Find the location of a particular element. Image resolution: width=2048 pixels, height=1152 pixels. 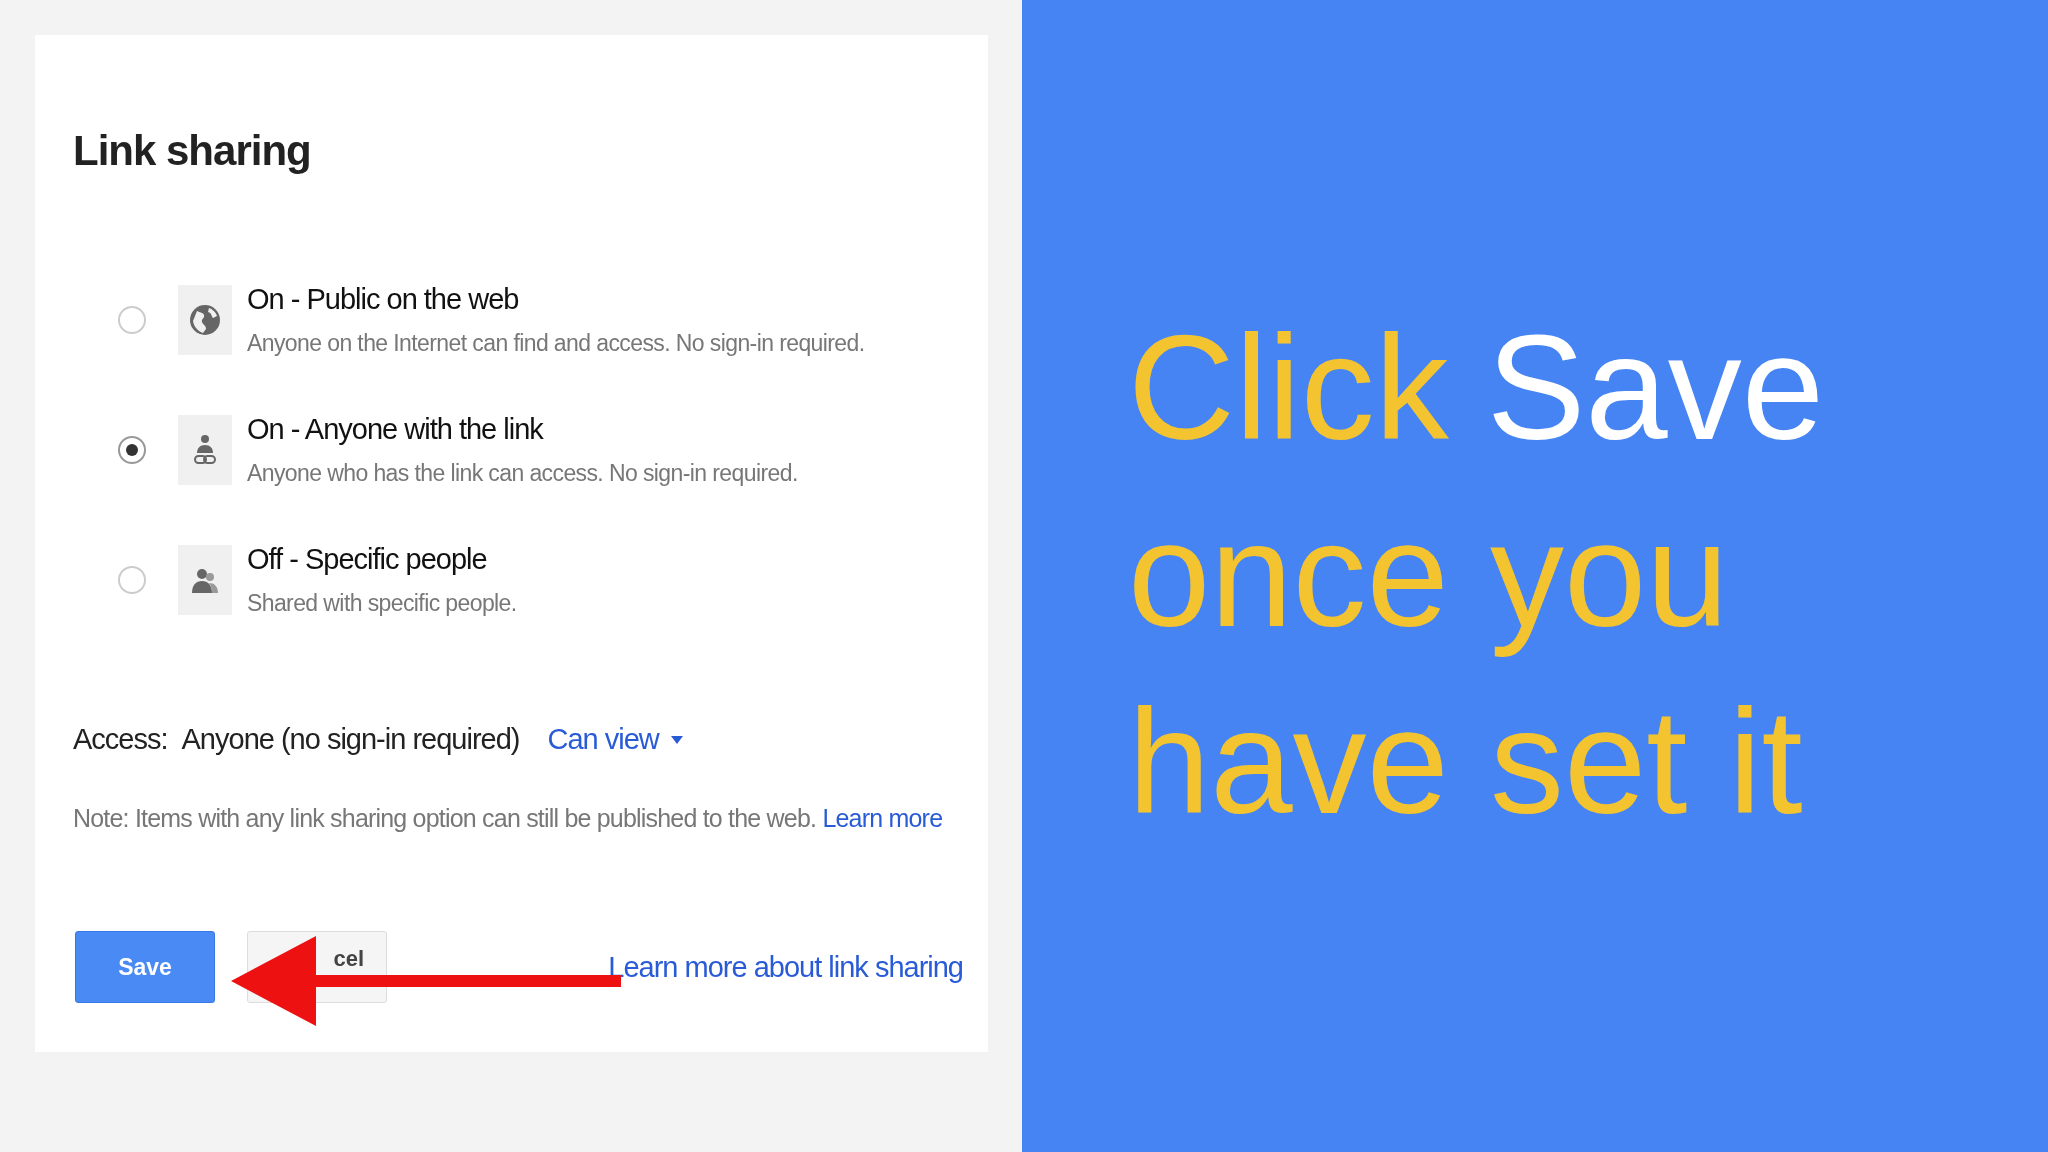

learn-more-link: Learn more is located at coordinates (882, 818).